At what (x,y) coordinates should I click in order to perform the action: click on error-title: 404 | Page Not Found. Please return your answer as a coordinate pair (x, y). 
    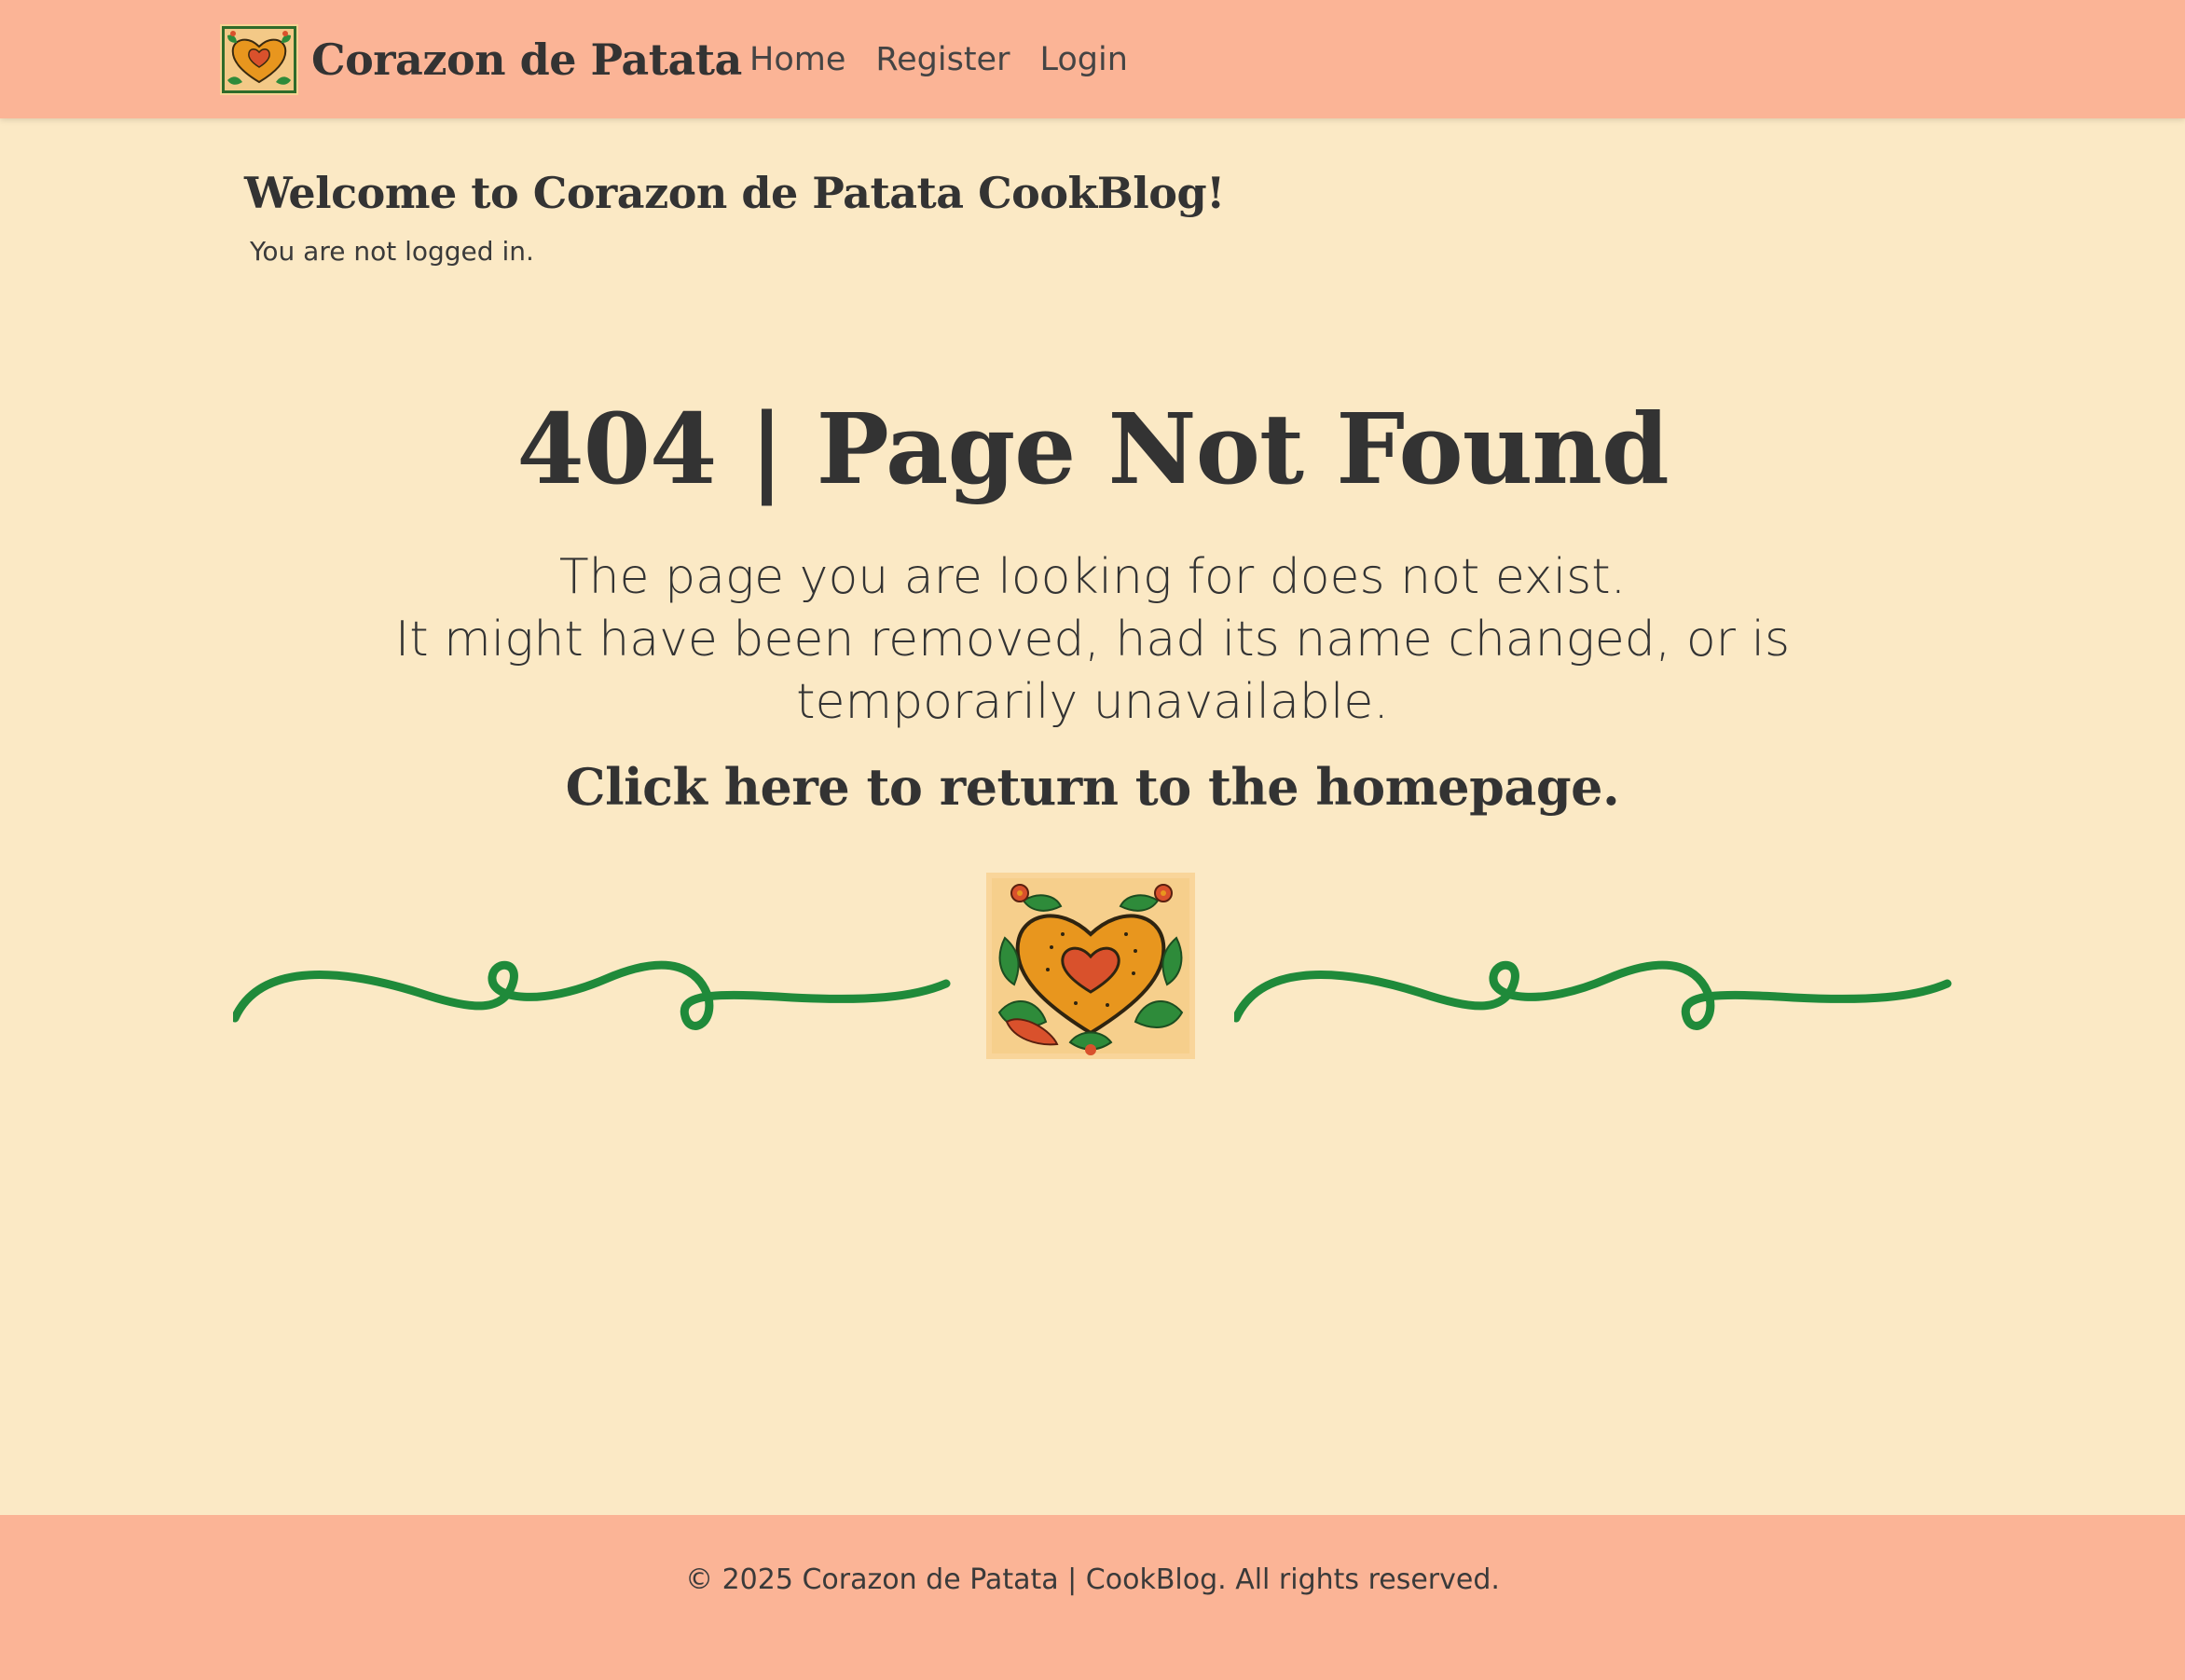
    Looking at the image, I should click on (1092, 449).